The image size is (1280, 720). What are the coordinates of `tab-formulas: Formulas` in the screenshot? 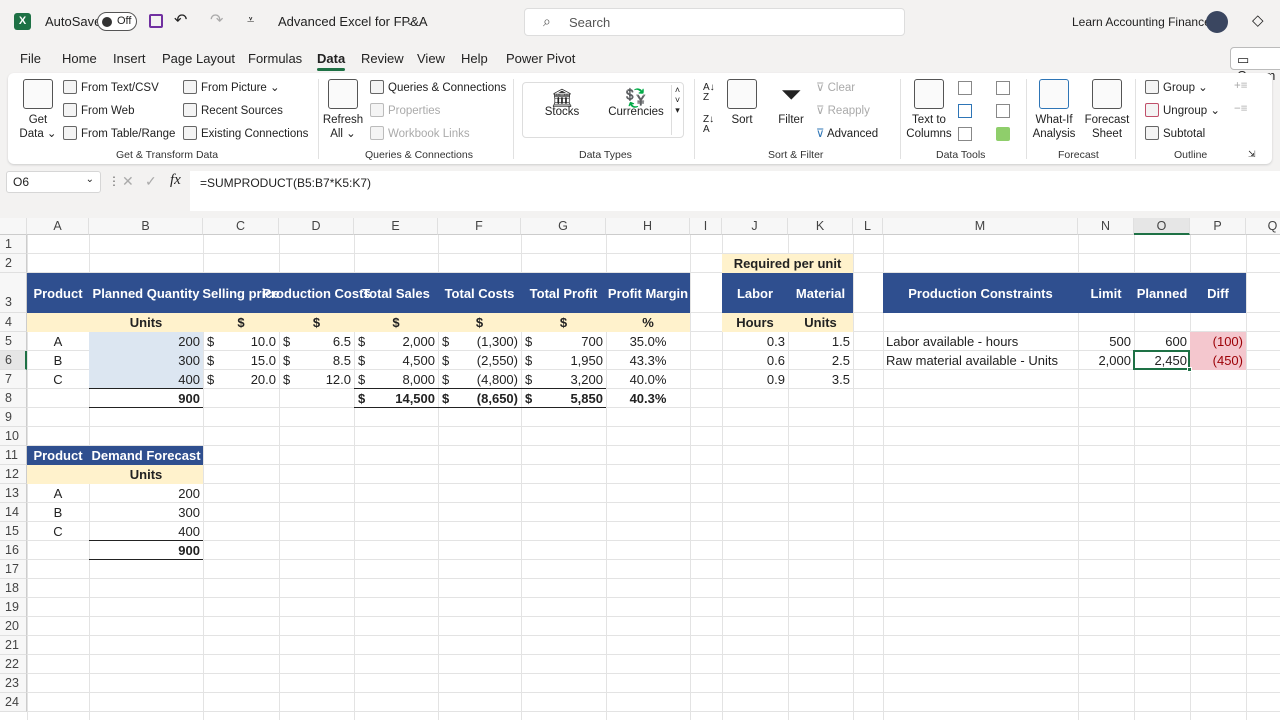 It's located at (275, 58).